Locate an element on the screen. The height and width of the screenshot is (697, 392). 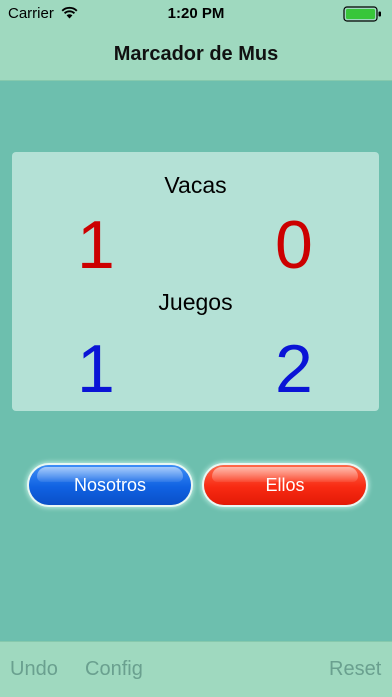
juegos-score-ellos: 2 is located at coordinates (294, 369).